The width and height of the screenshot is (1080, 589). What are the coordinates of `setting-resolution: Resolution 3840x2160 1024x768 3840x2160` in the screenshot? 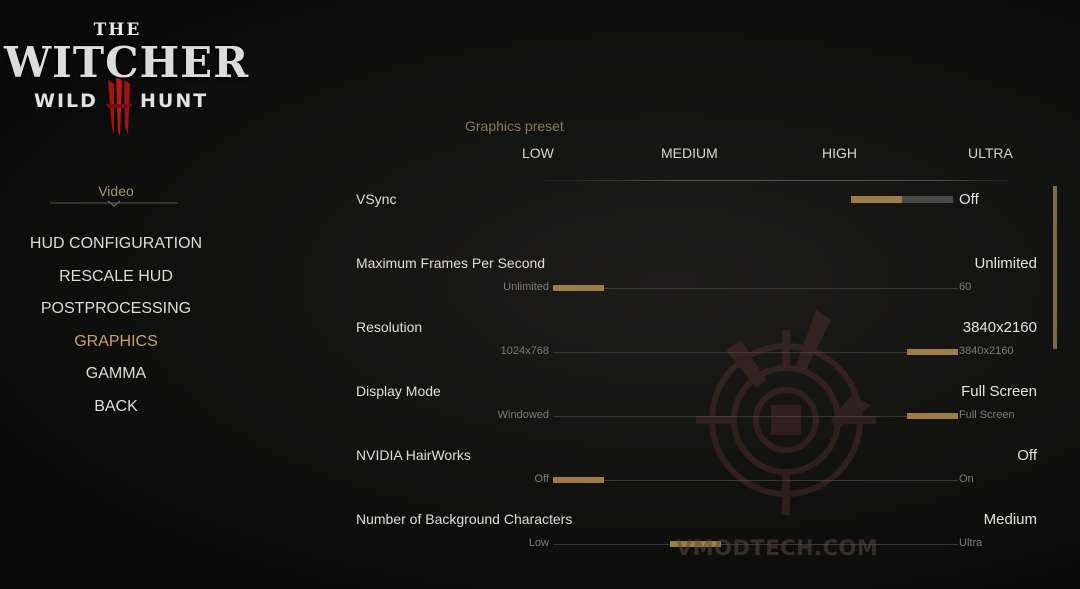 It's located at (540, 349).